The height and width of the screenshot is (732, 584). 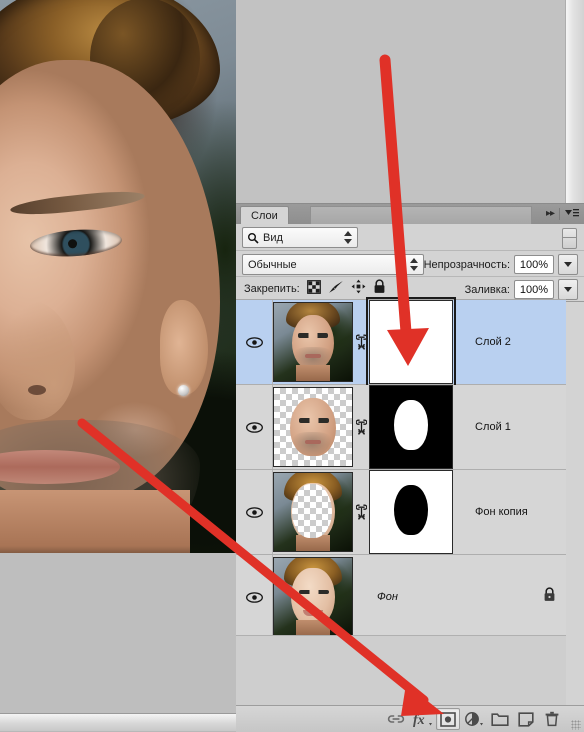 What do you see at coordinates (448, 719) in the screenshot?
I see `add-layer-mask-icon` at bounding box center [448, 719].